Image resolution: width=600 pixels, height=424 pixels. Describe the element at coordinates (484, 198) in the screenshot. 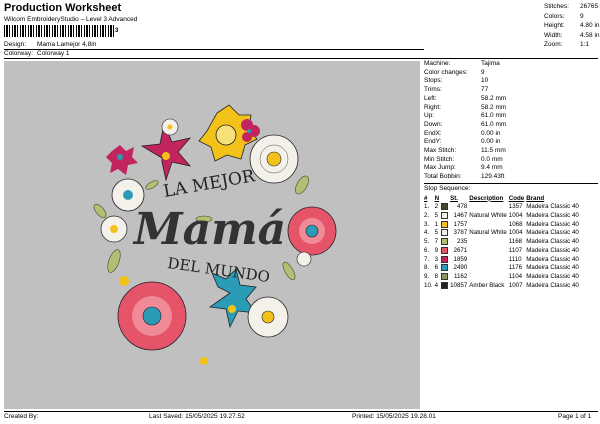

I see `table-header: # N St. Description Code Brand` at that location.